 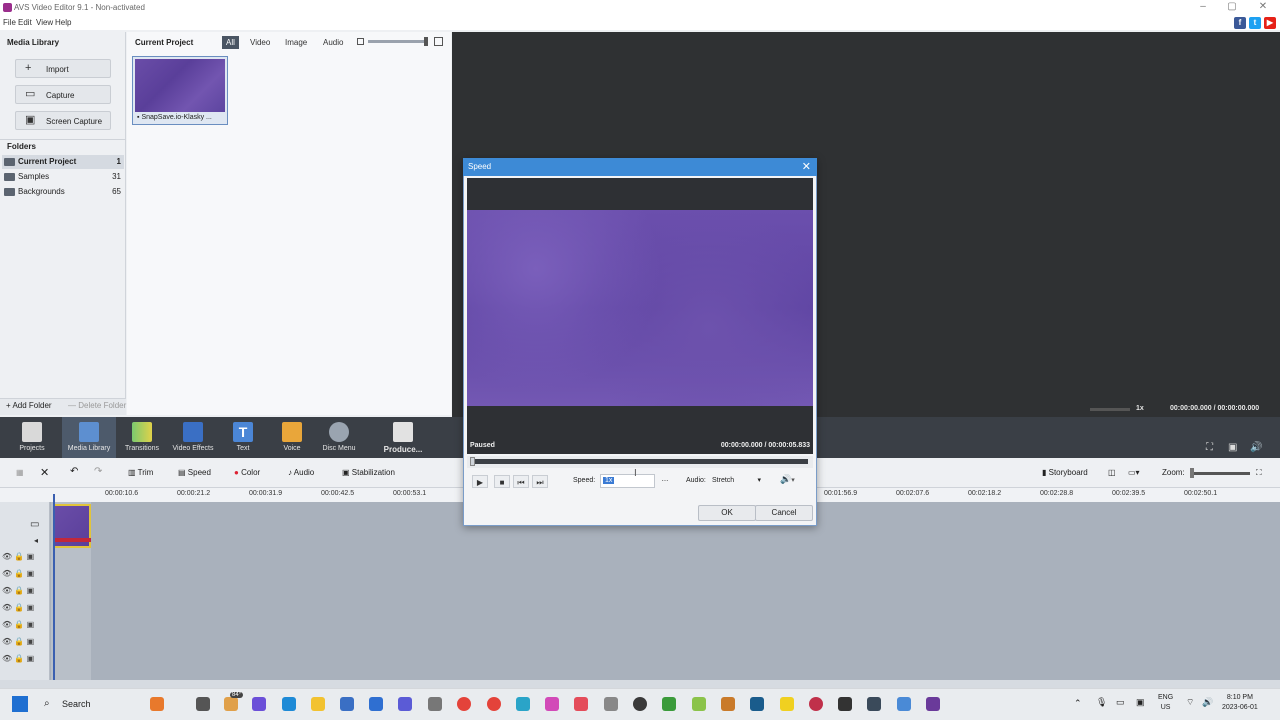 What do you see at coordinates (806, 166) in the screenshot?
I see `dialog-close-icon: ✕` at bounding box center [806, 166].